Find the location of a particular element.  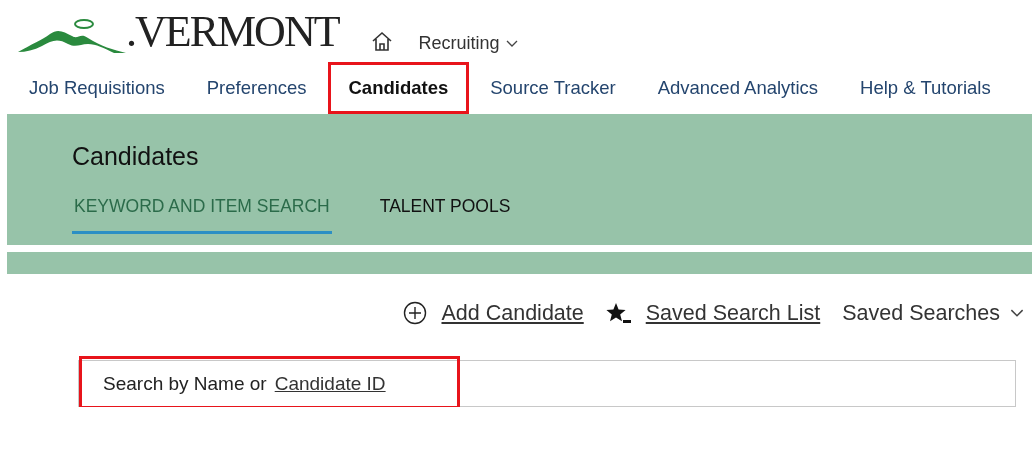

saved-searches-dropdown: Saved Searches is located at coordinates (933, 313).